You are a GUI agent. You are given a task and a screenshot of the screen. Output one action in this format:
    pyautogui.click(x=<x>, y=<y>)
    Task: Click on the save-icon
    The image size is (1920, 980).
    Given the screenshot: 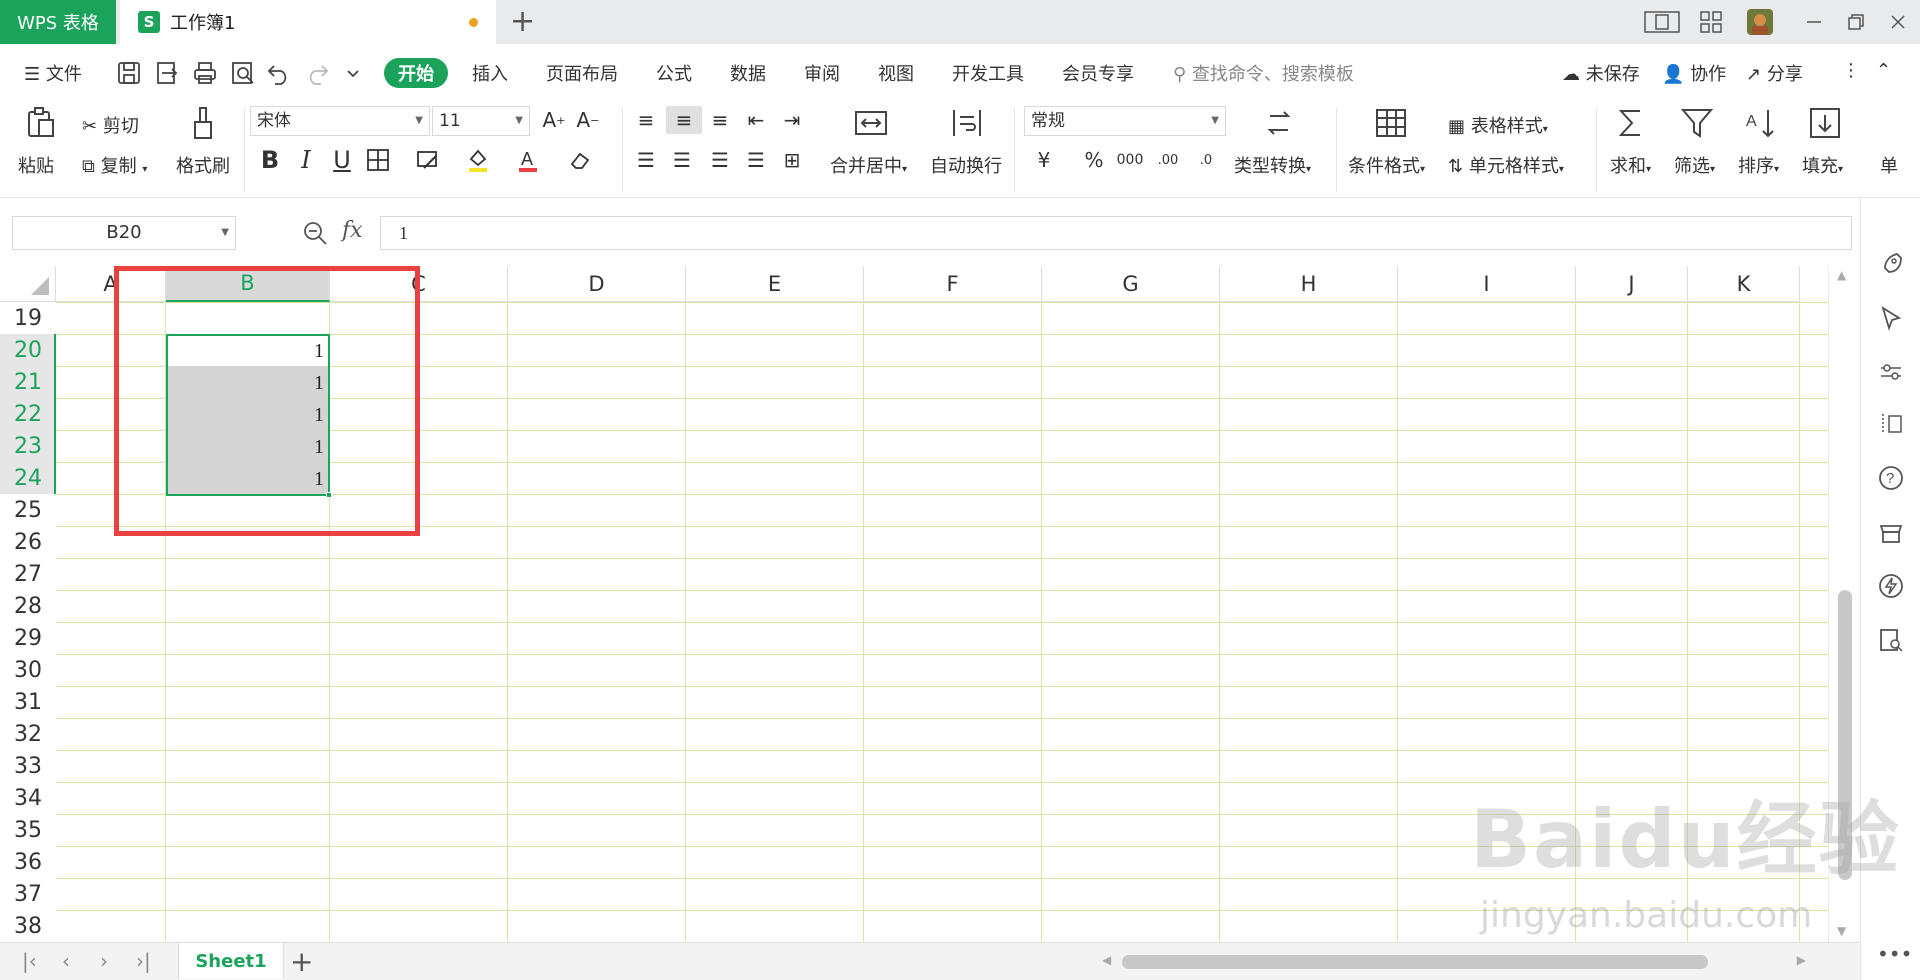 What is the action you would take?
    pyautogui.click(x=129, y=73)
    